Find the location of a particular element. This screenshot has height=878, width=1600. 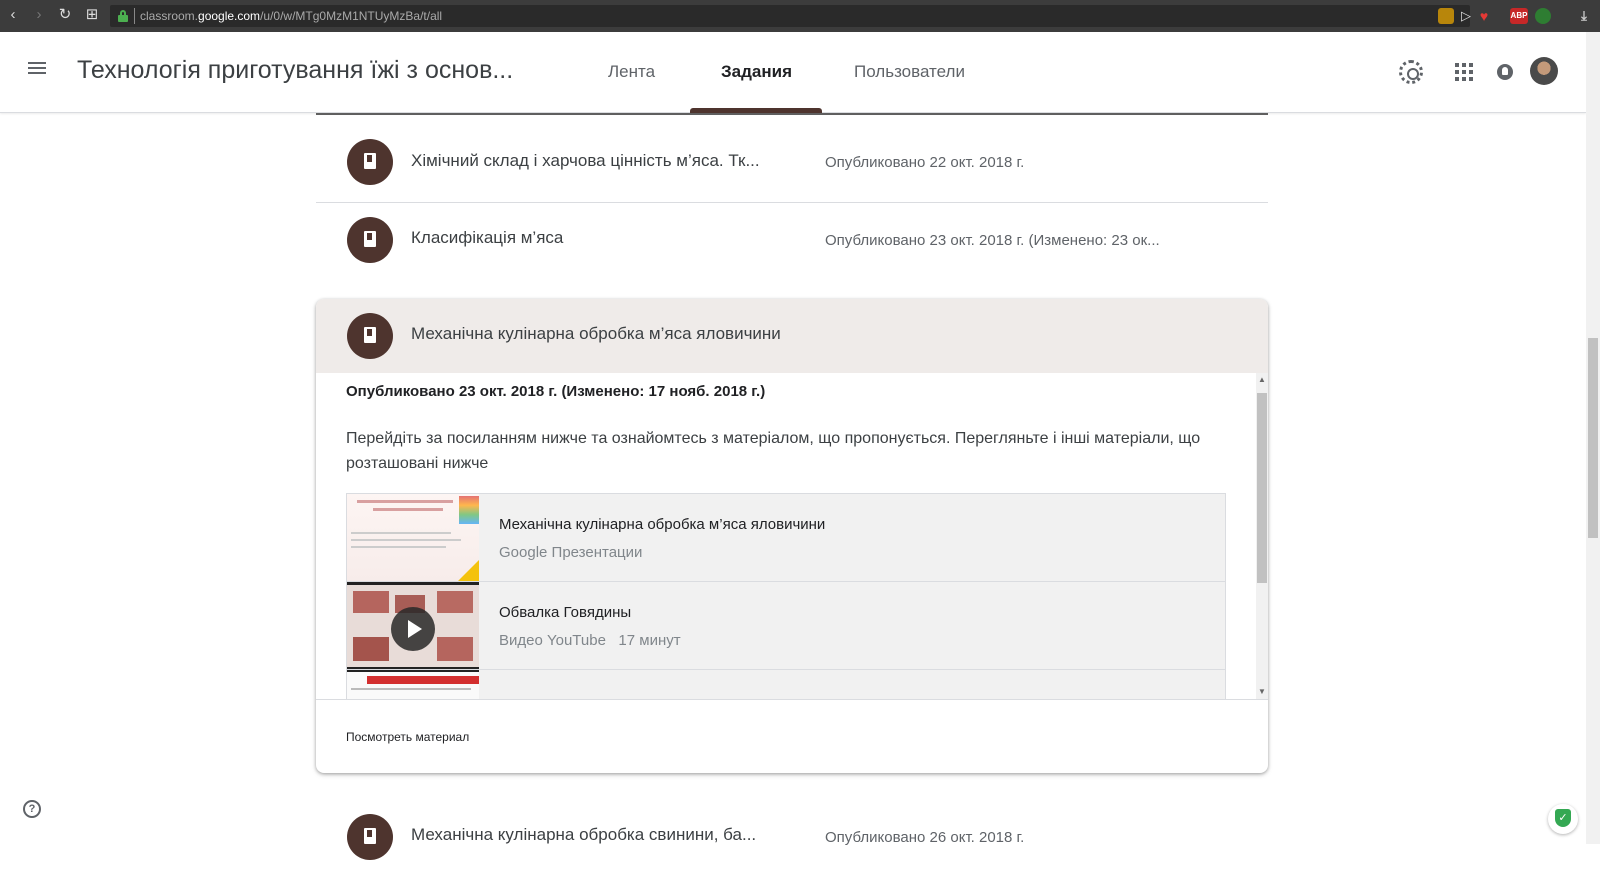

reload-icon: ↻ is located at coordinates (65, 15).